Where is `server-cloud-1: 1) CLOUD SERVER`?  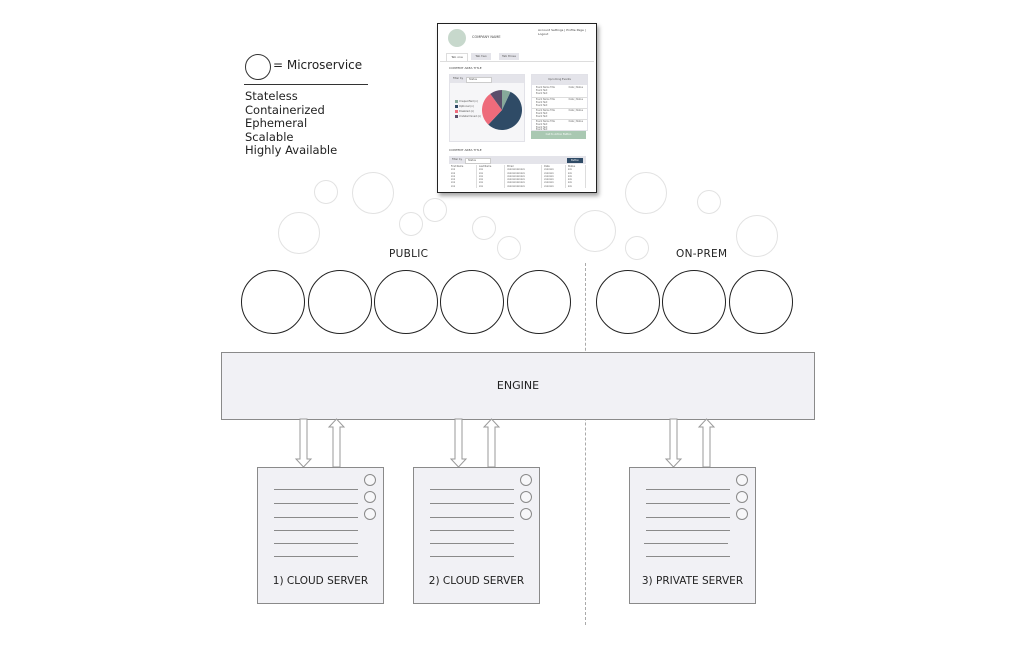 server-cloud-1: 1) CLOUD SERVER is located at coordinates (320, 535).